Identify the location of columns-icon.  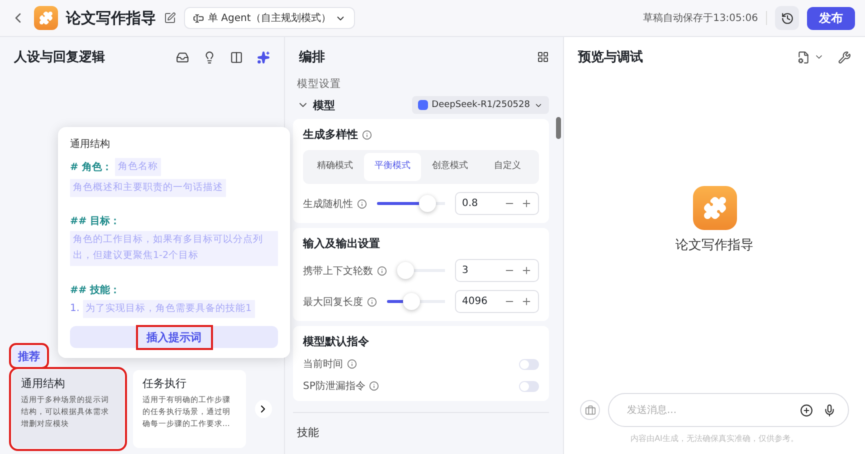
(236, 57).